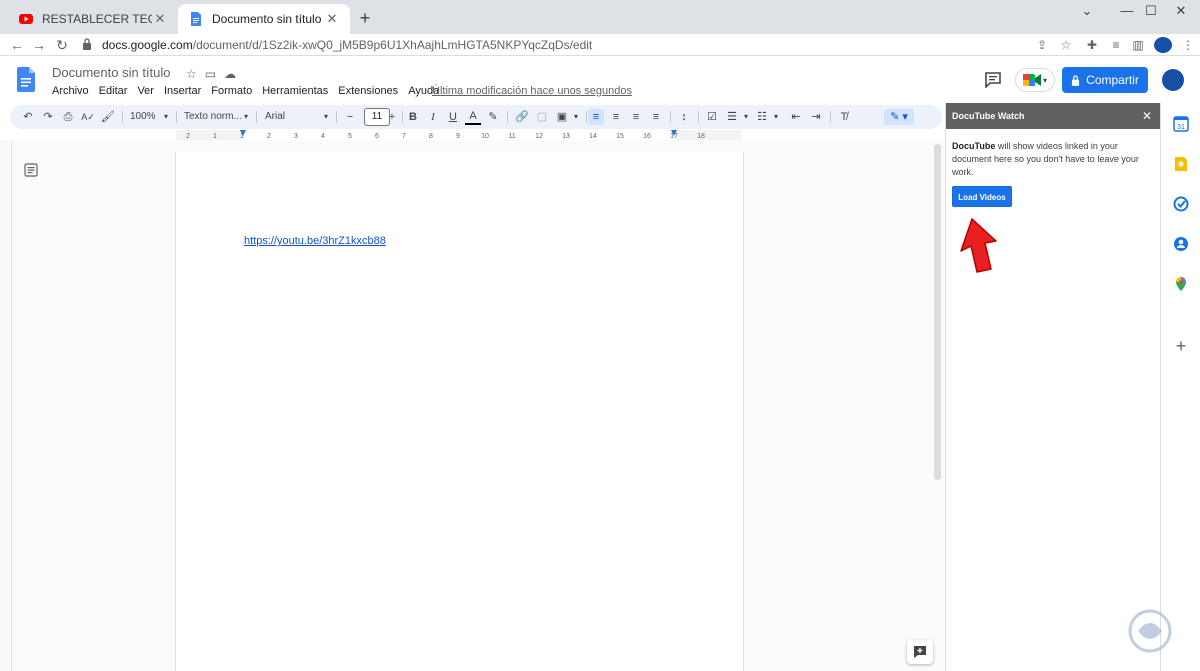  I want to click on google-docs-logo-icon, so click(26, 79).